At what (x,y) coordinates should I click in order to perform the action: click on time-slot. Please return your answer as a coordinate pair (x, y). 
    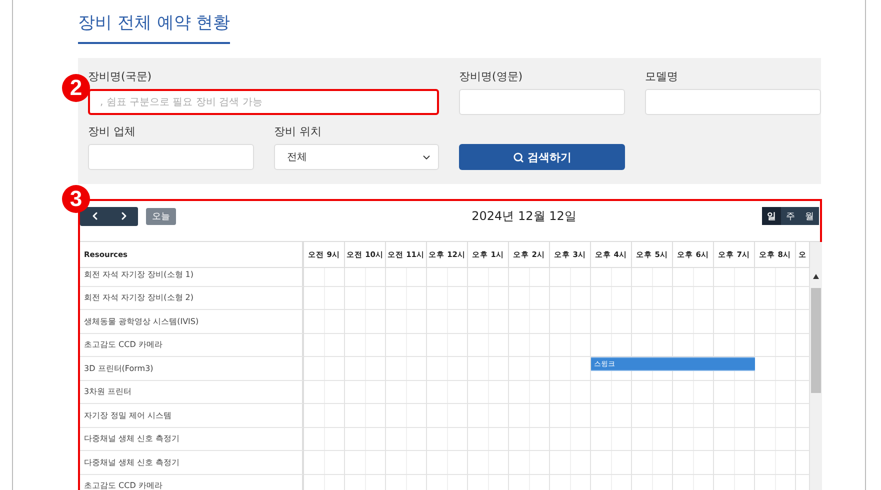
    Looking at the image, I should click on (734, 368).